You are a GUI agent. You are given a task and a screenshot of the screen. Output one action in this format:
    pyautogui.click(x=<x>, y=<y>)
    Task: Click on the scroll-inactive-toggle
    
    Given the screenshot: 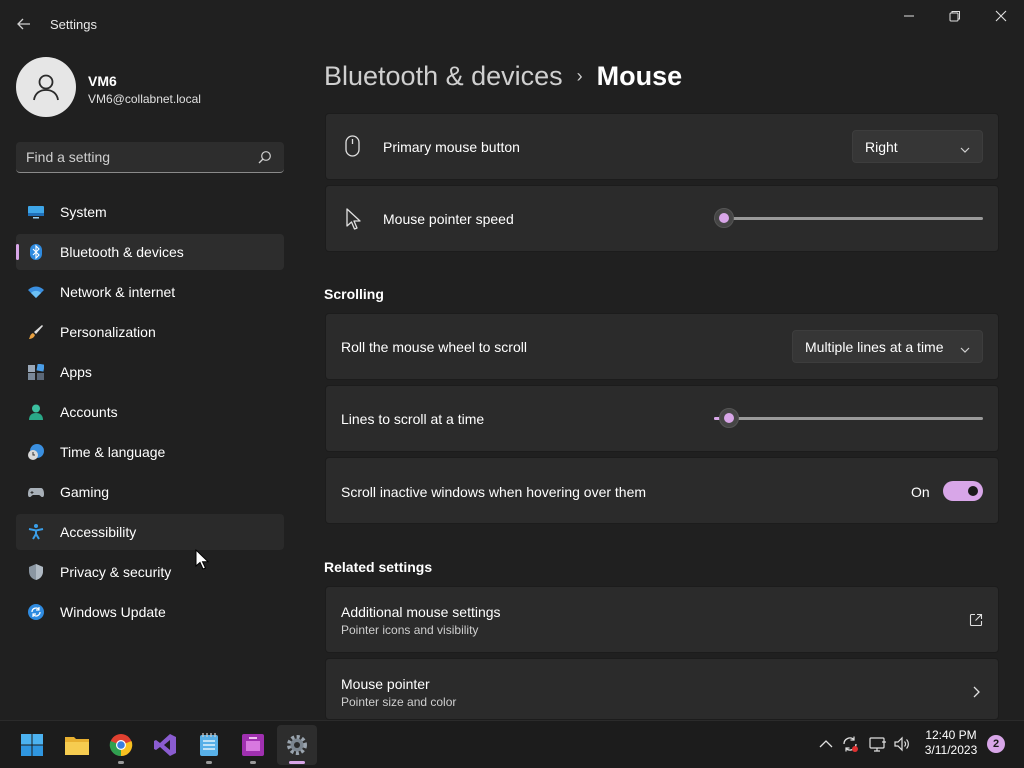 What is the action you would take?
    pyautogui.click(x=963, y=491)
    